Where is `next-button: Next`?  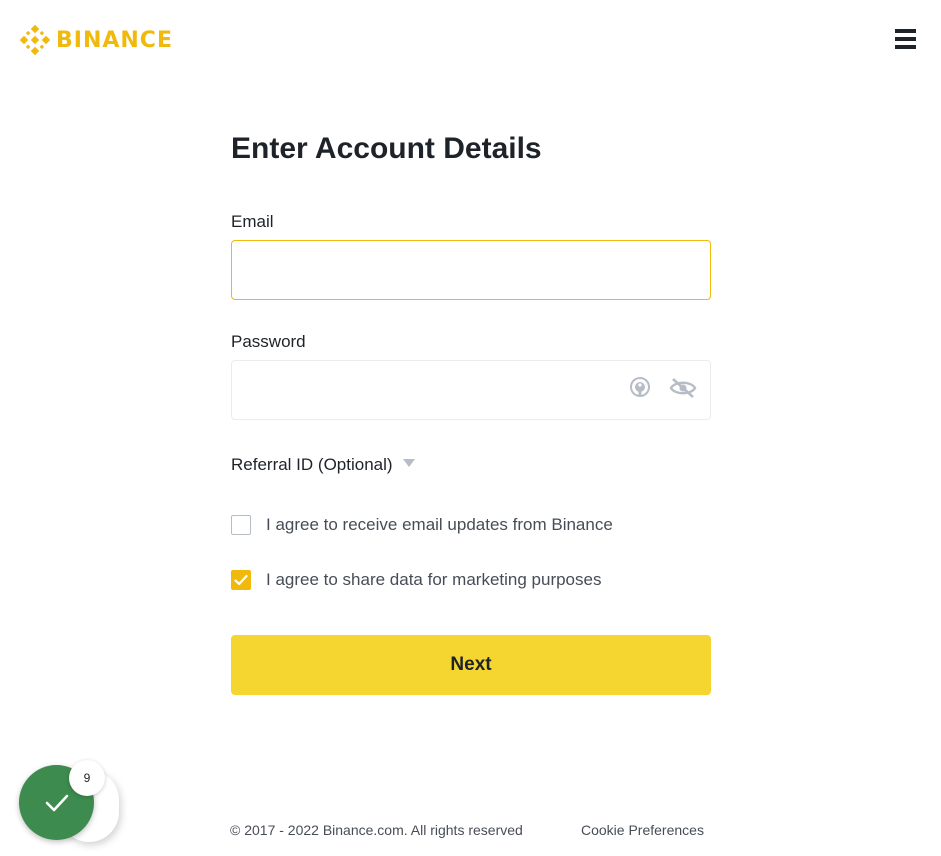 next-button: Next is located at coordinates (471, 665).